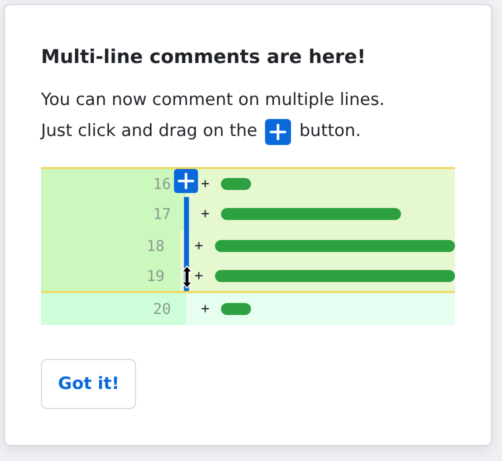 The image size is (502, 461). I want to click on line-number: 18, so click(155, 245).